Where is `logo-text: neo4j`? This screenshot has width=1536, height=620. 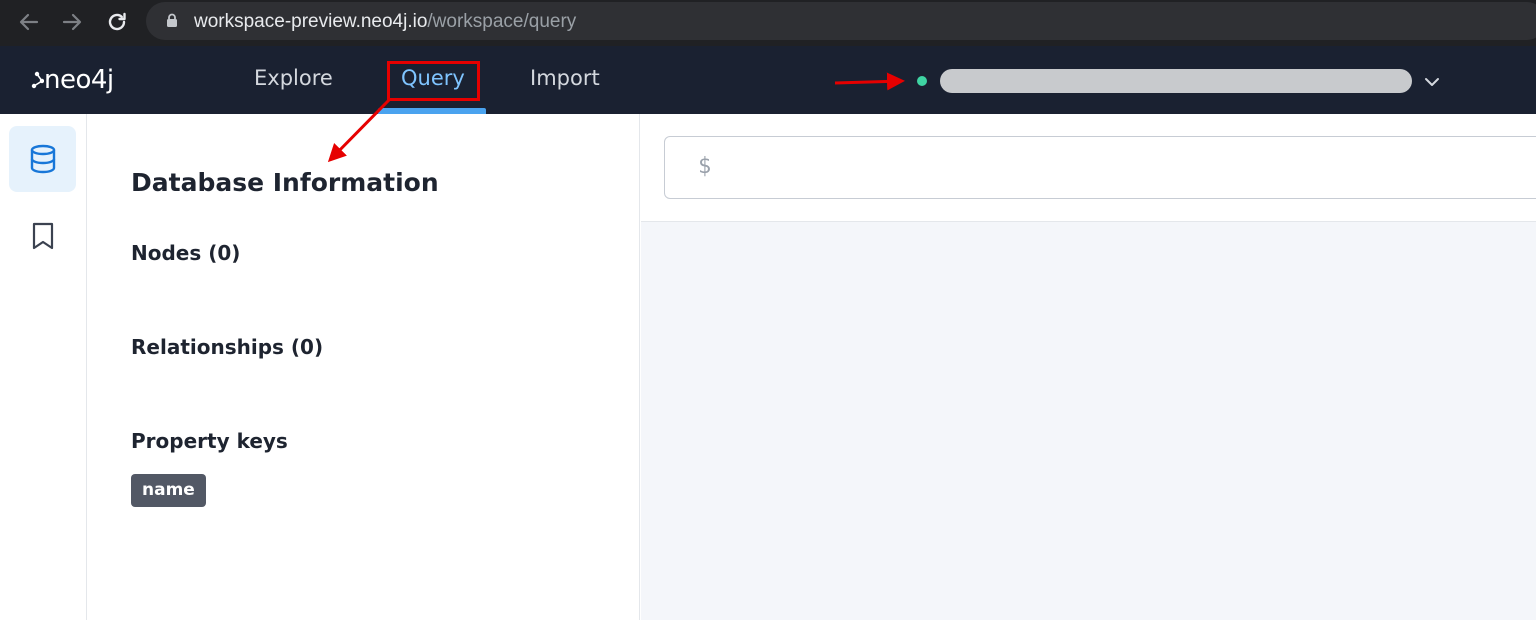
logo-text: neo4j is located at coordinates (79, 80).